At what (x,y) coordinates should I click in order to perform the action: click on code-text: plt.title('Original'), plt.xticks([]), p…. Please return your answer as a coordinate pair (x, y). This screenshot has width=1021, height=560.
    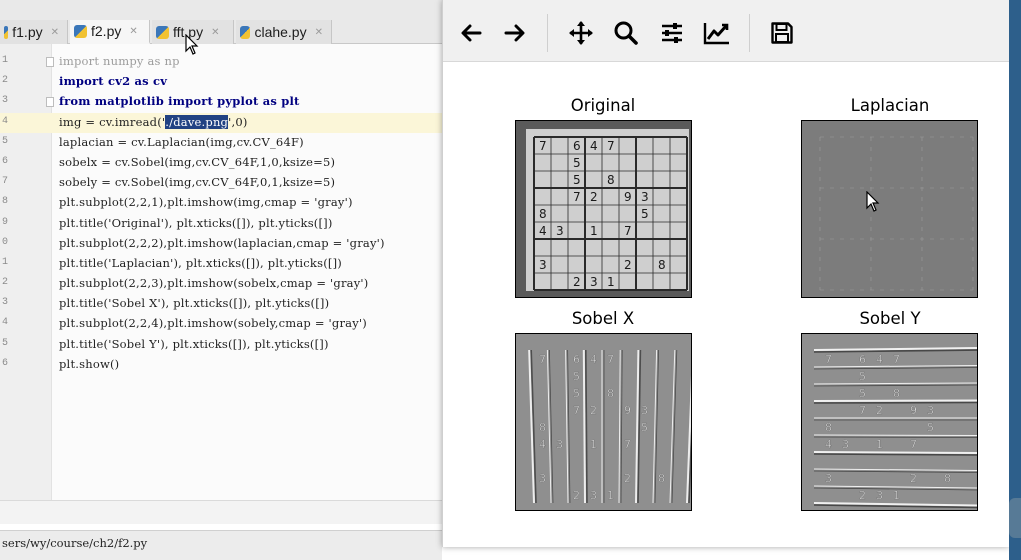
    Looking at the image, I should click on (196, 222).